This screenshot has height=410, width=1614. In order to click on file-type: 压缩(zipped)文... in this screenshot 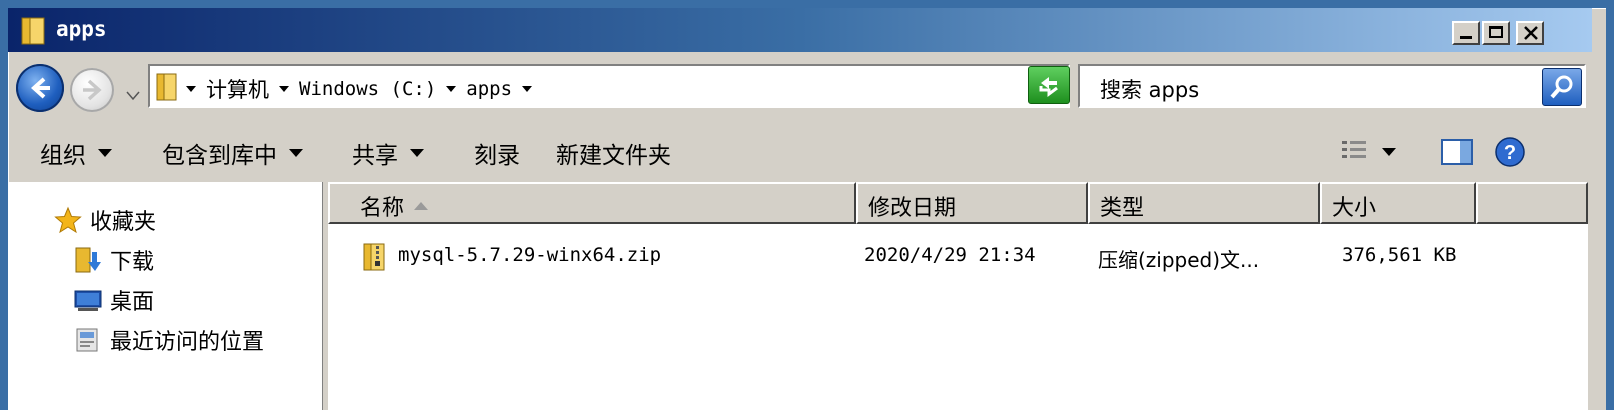, I will do `click(1179, 260)`.